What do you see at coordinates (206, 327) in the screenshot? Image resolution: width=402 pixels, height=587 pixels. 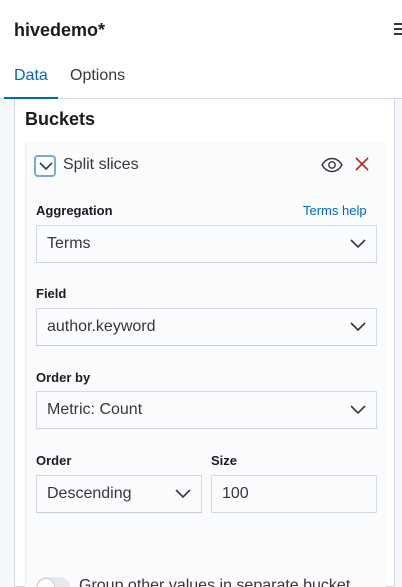 I see `field-select: author.keyword` at bounding box center [206, 327].